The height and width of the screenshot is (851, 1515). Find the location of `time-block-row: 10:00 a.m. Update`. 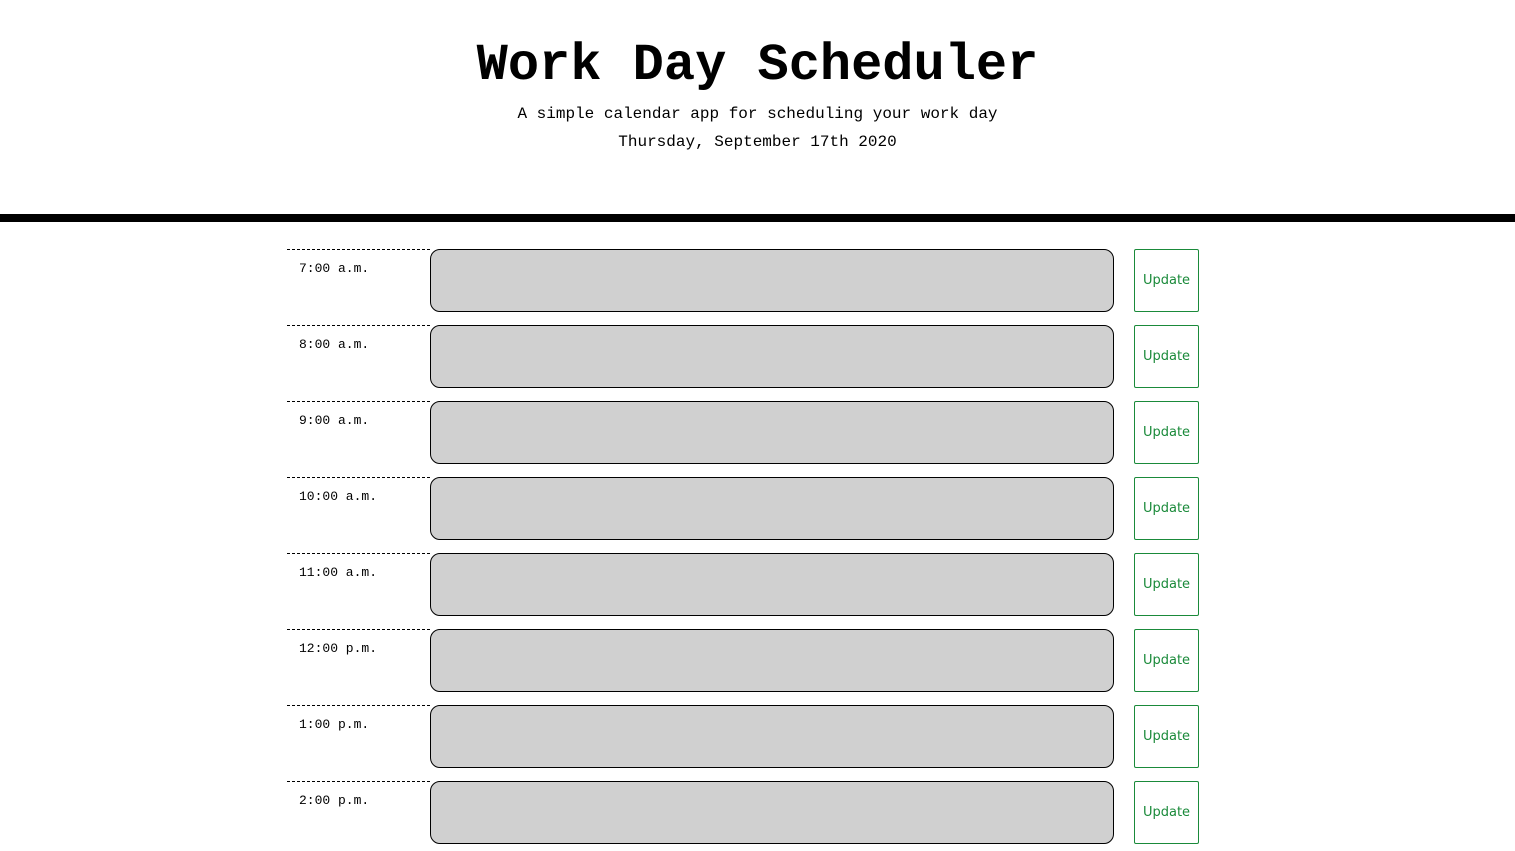

time-block-row: 10:00 a.m. Update is located at coordinates (743, 508).